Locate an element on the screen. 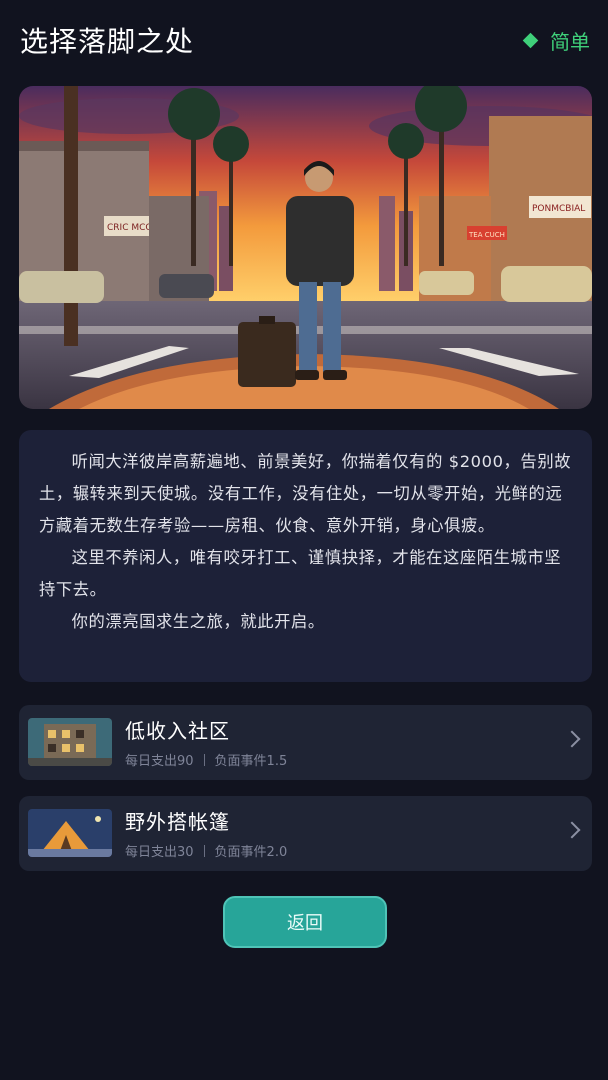 This screenshot has height=1080, width=608. event-factor: 负面事件1.5 is located at coordinates (251, 761).